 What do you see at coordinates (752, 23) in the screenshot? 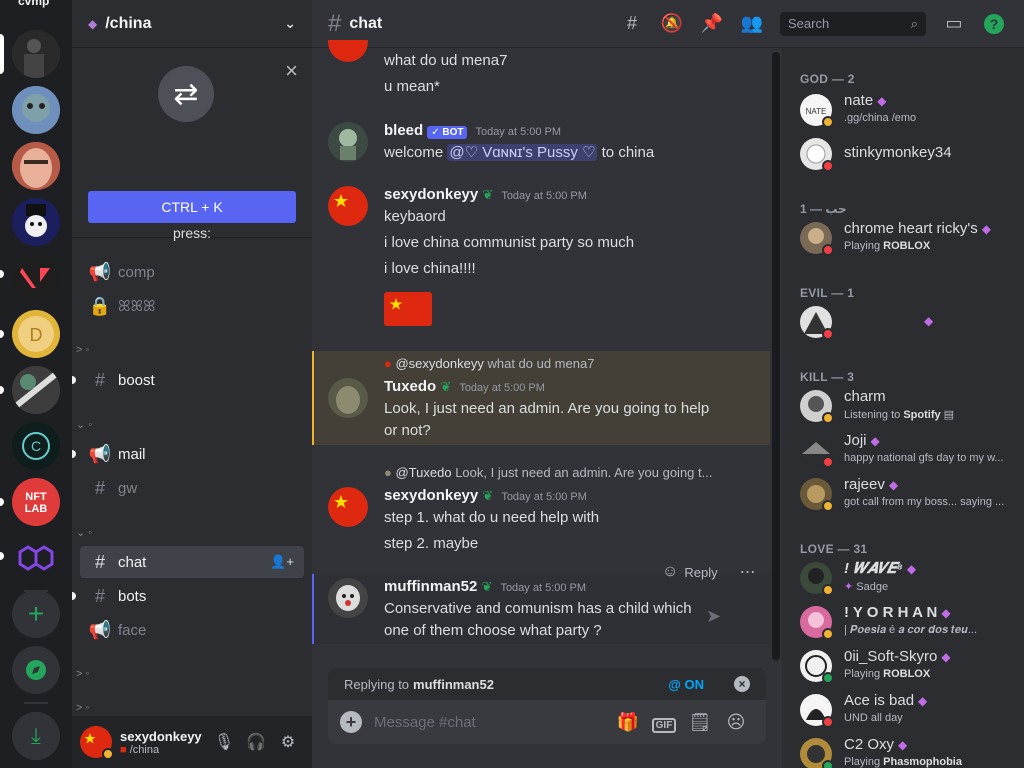
I see `member-list-icon: 👥` at bounding box center [752, 23].